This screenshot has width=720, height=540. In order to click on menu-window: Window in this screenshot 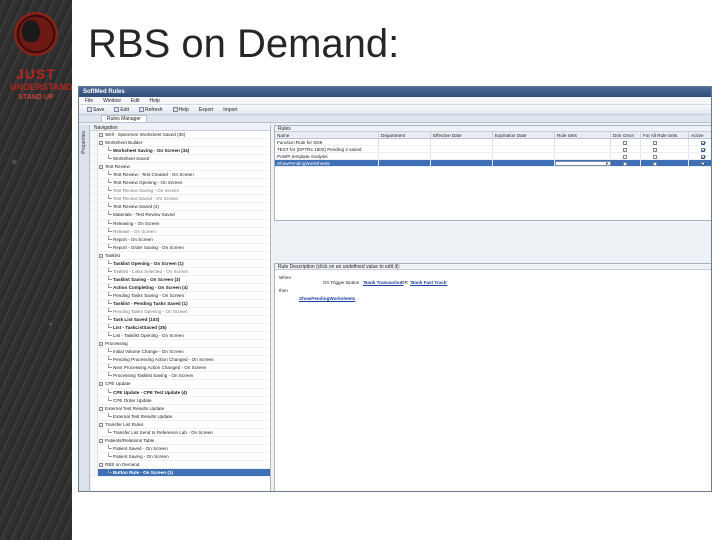, I will do `click(112, 101)`.